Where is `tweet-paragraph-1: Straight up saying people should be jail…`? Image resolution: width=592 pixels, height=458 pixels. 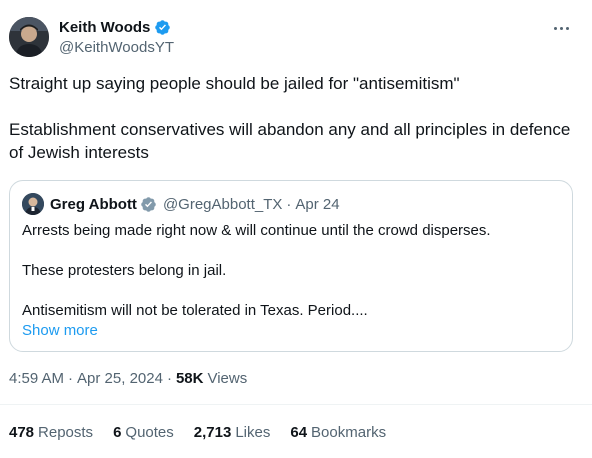
tweet-paragraph-1: Straight up saying people should be jail… is located at coordinates (234, 83).